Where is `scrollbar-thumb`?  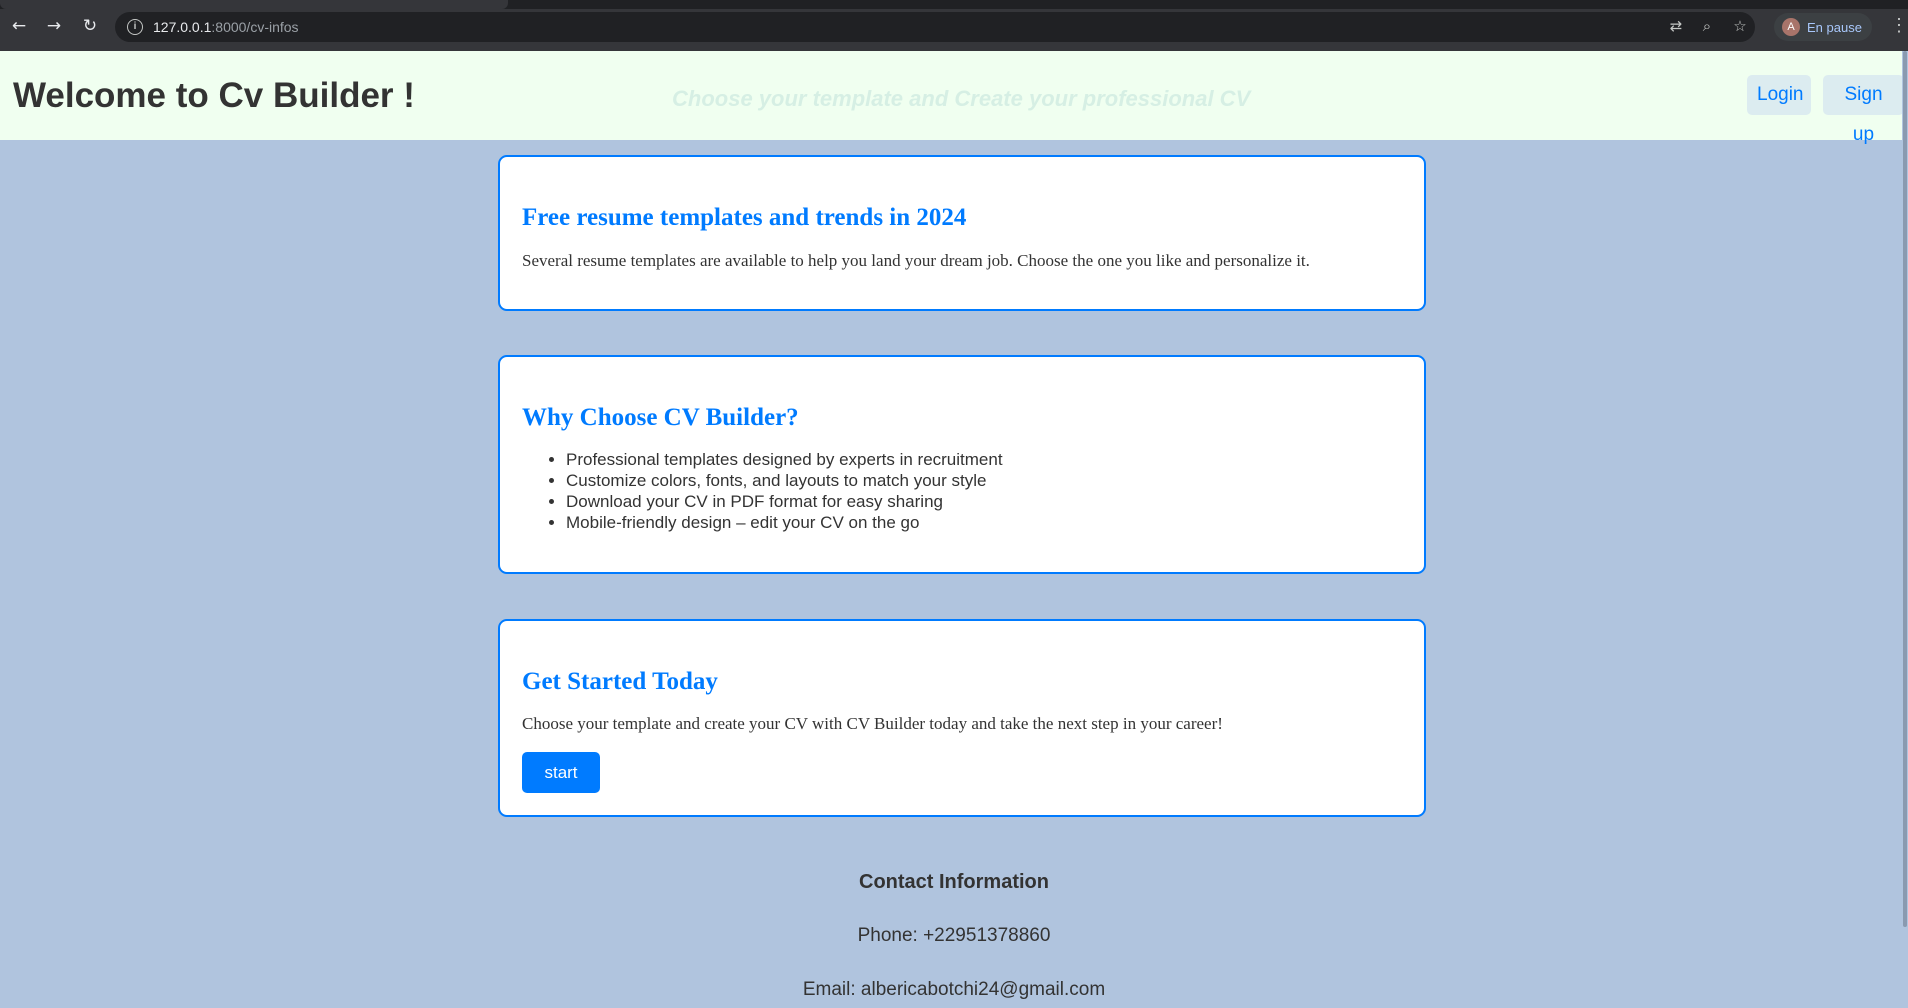 scrollbar-thumb is located at coordinates (1905, 489).